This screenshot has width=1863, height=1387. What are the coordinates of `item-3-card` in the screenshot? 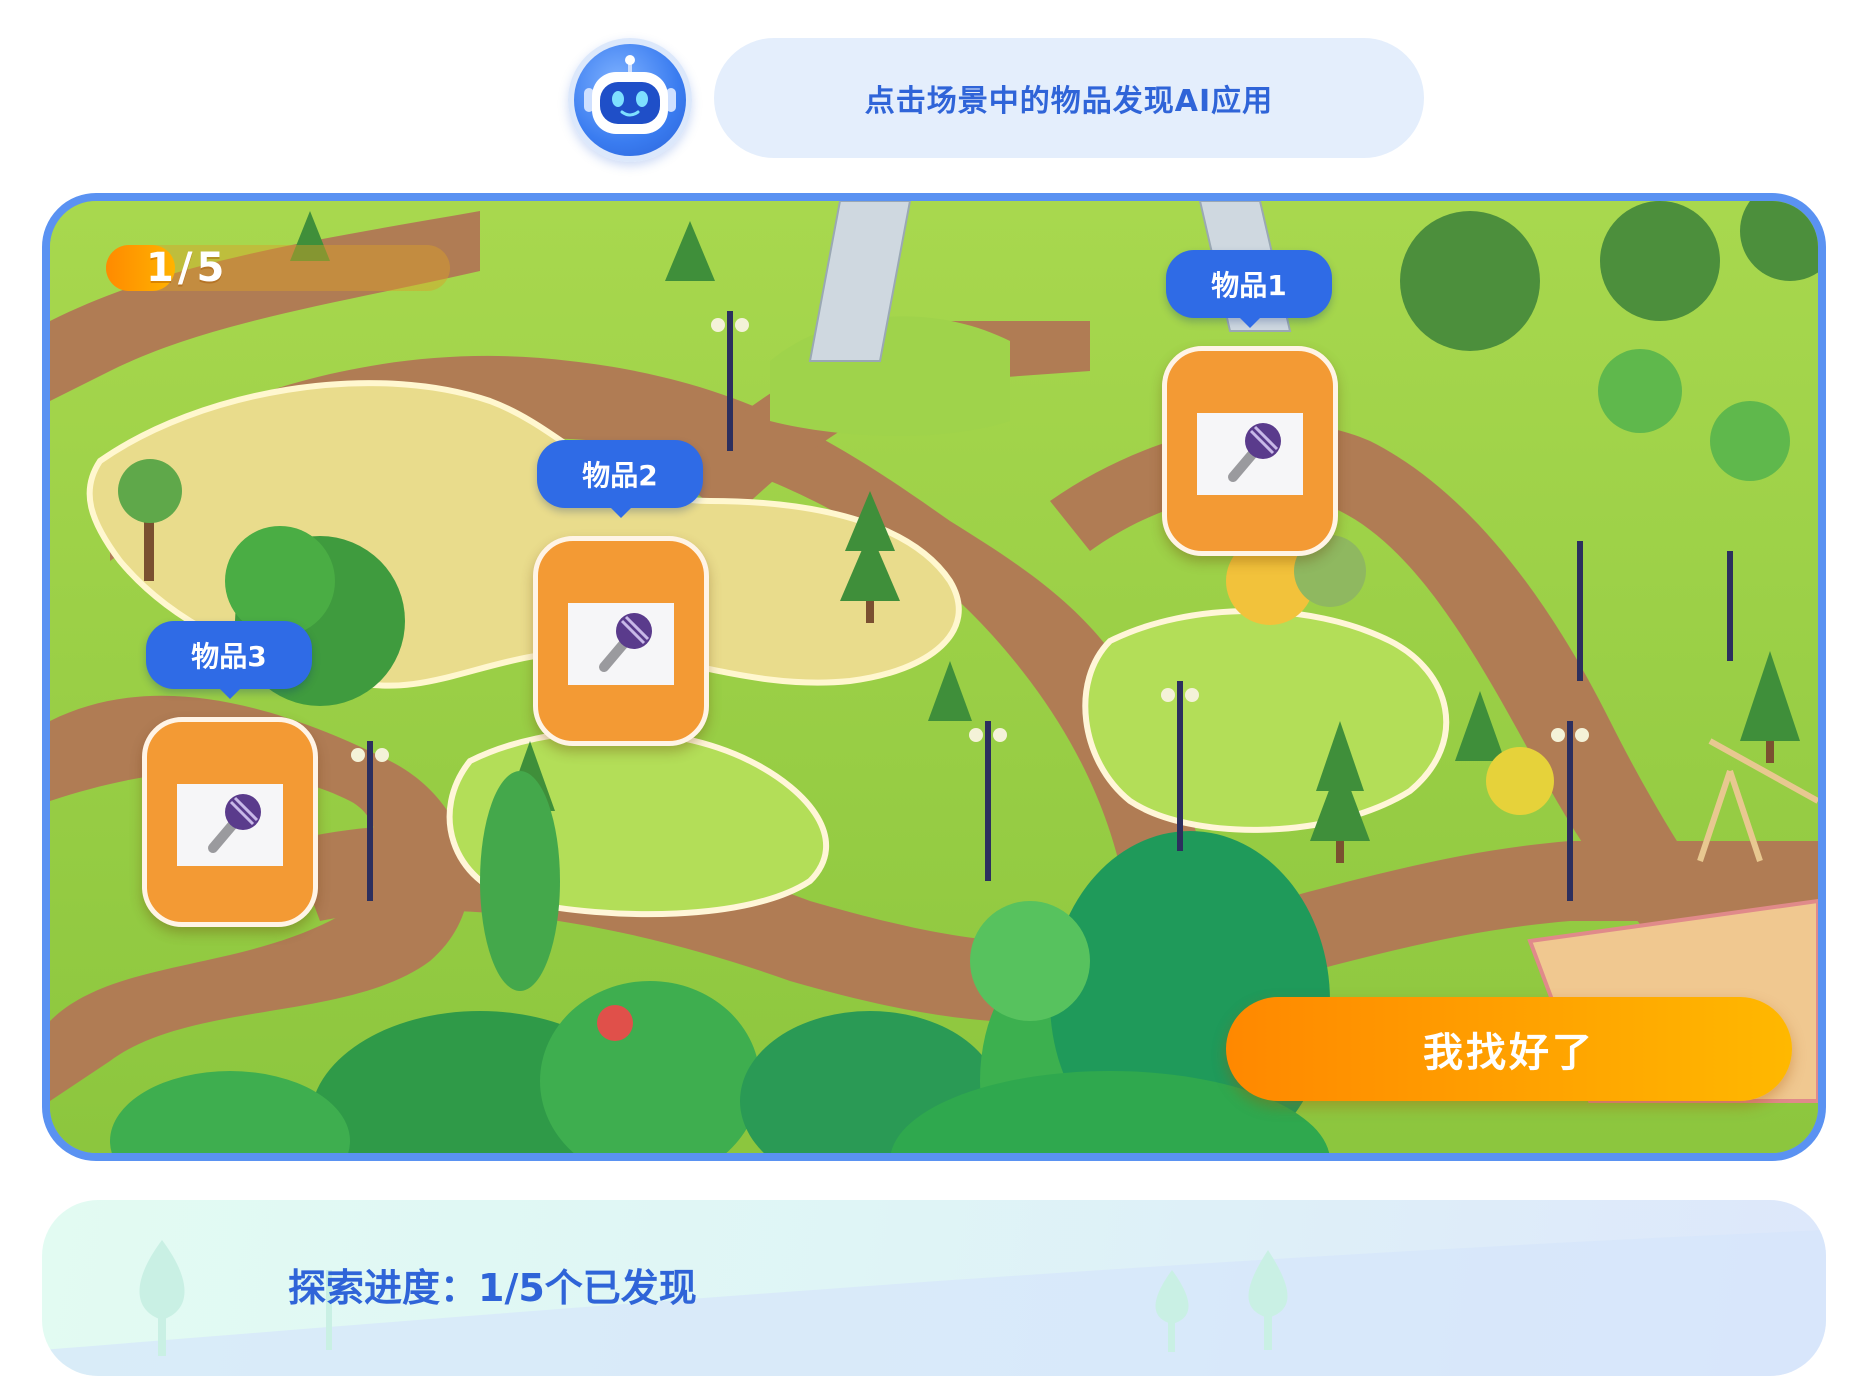 It's located at (230, 822).